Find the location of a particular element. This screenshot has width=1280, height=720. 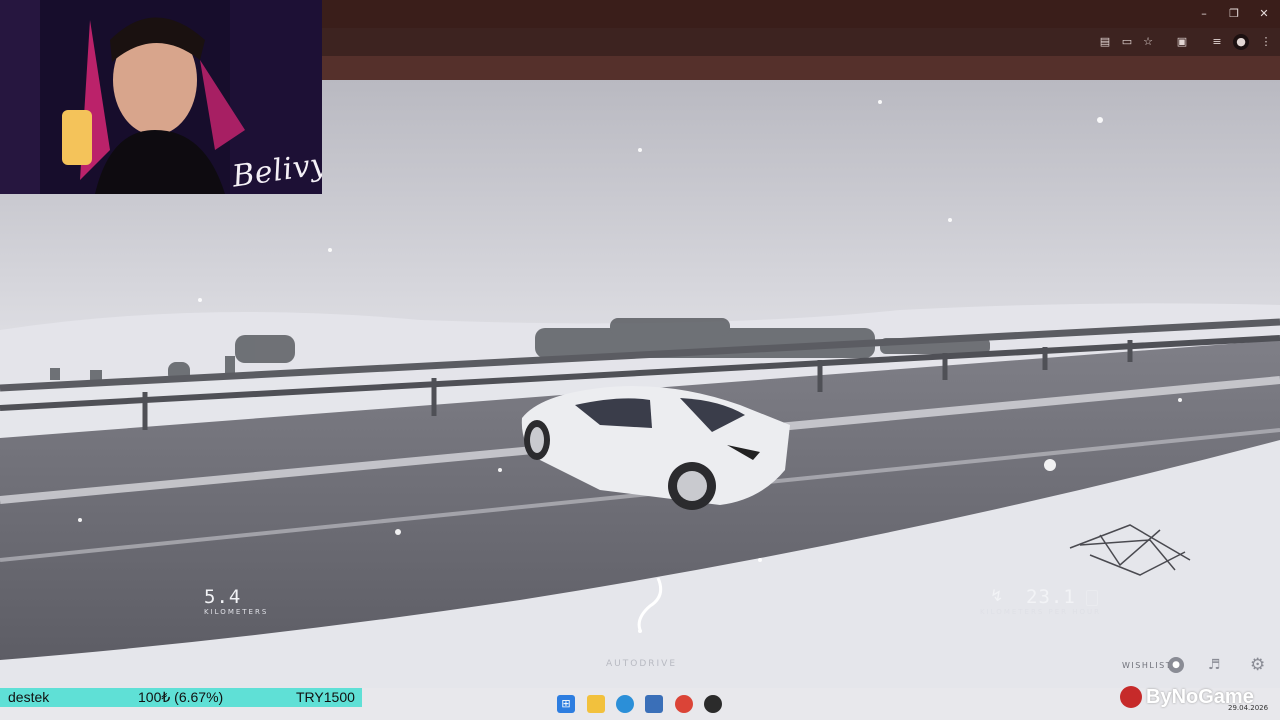

donation-label: destek is located at coordinates (29, 697).